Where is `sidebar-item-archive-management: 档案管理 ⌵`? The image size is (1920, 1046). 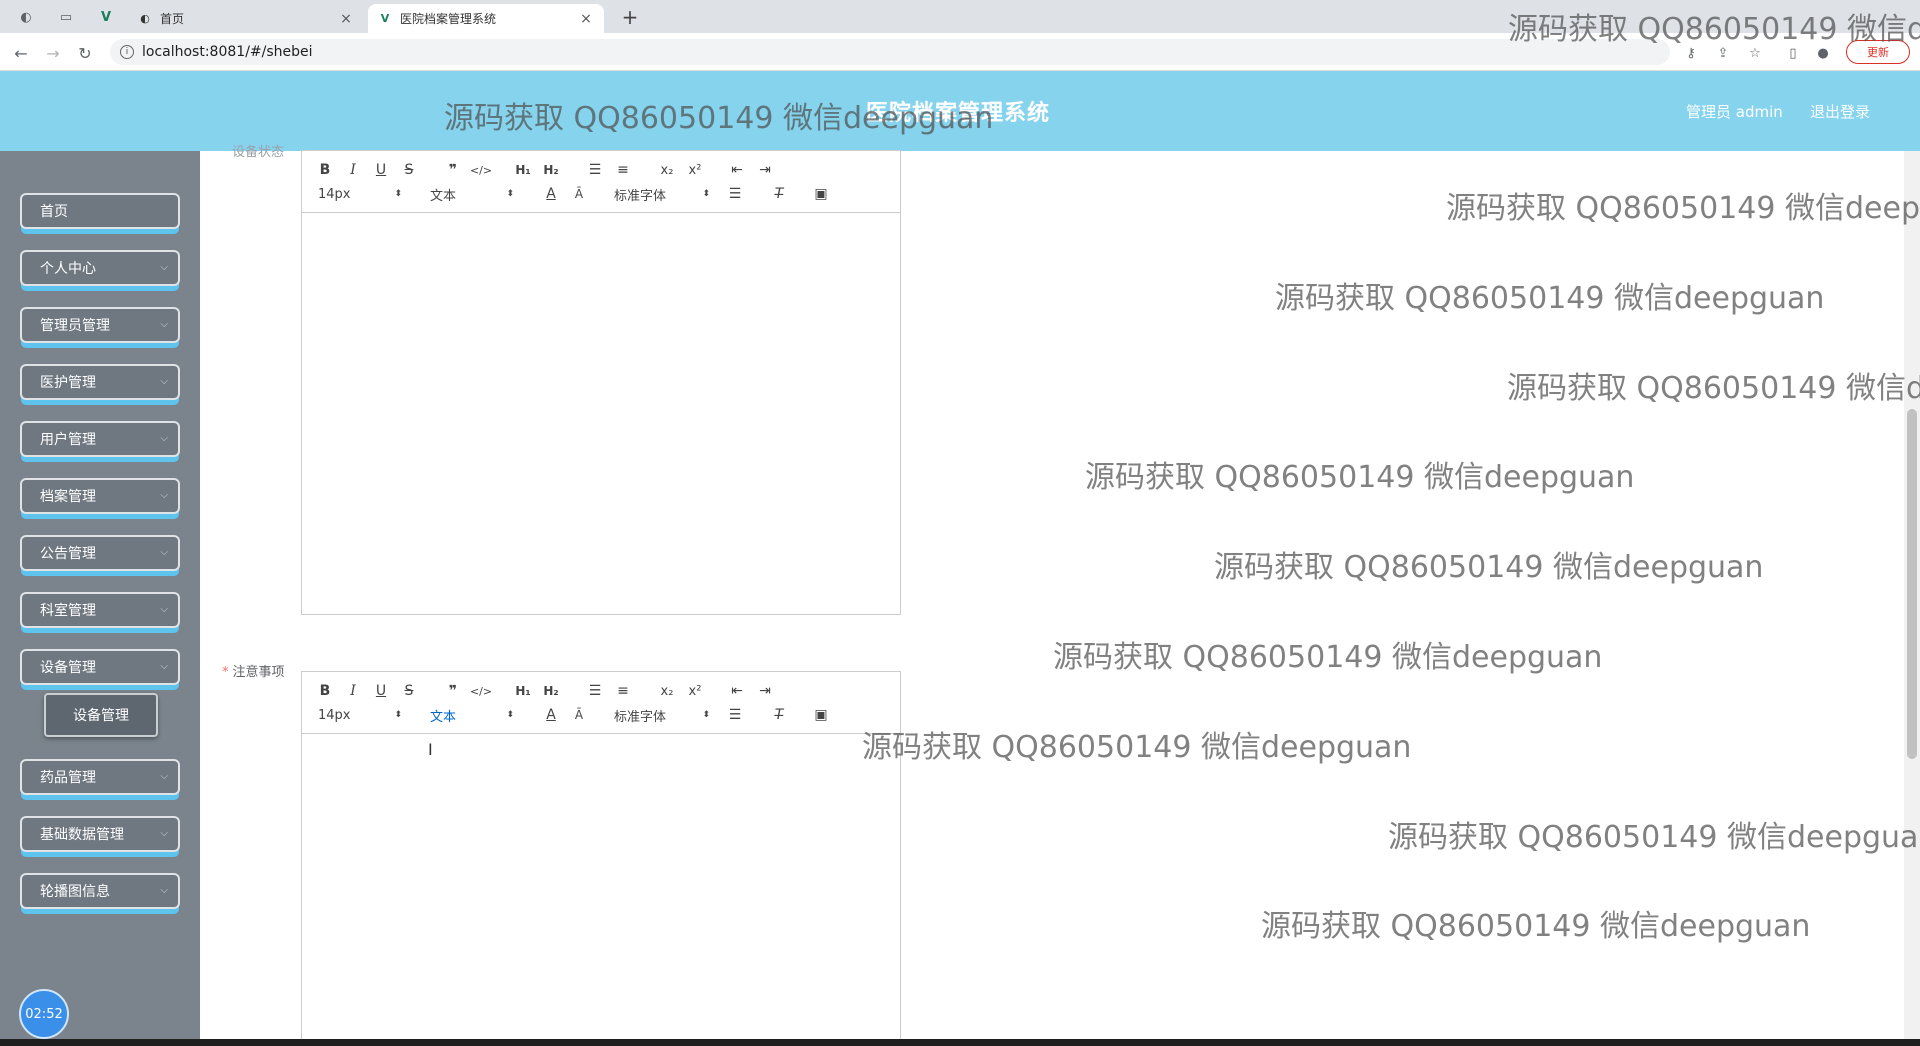 sidebar-item-archive-management: 档案管理 ⌵ is located at coordinates (100, 496).